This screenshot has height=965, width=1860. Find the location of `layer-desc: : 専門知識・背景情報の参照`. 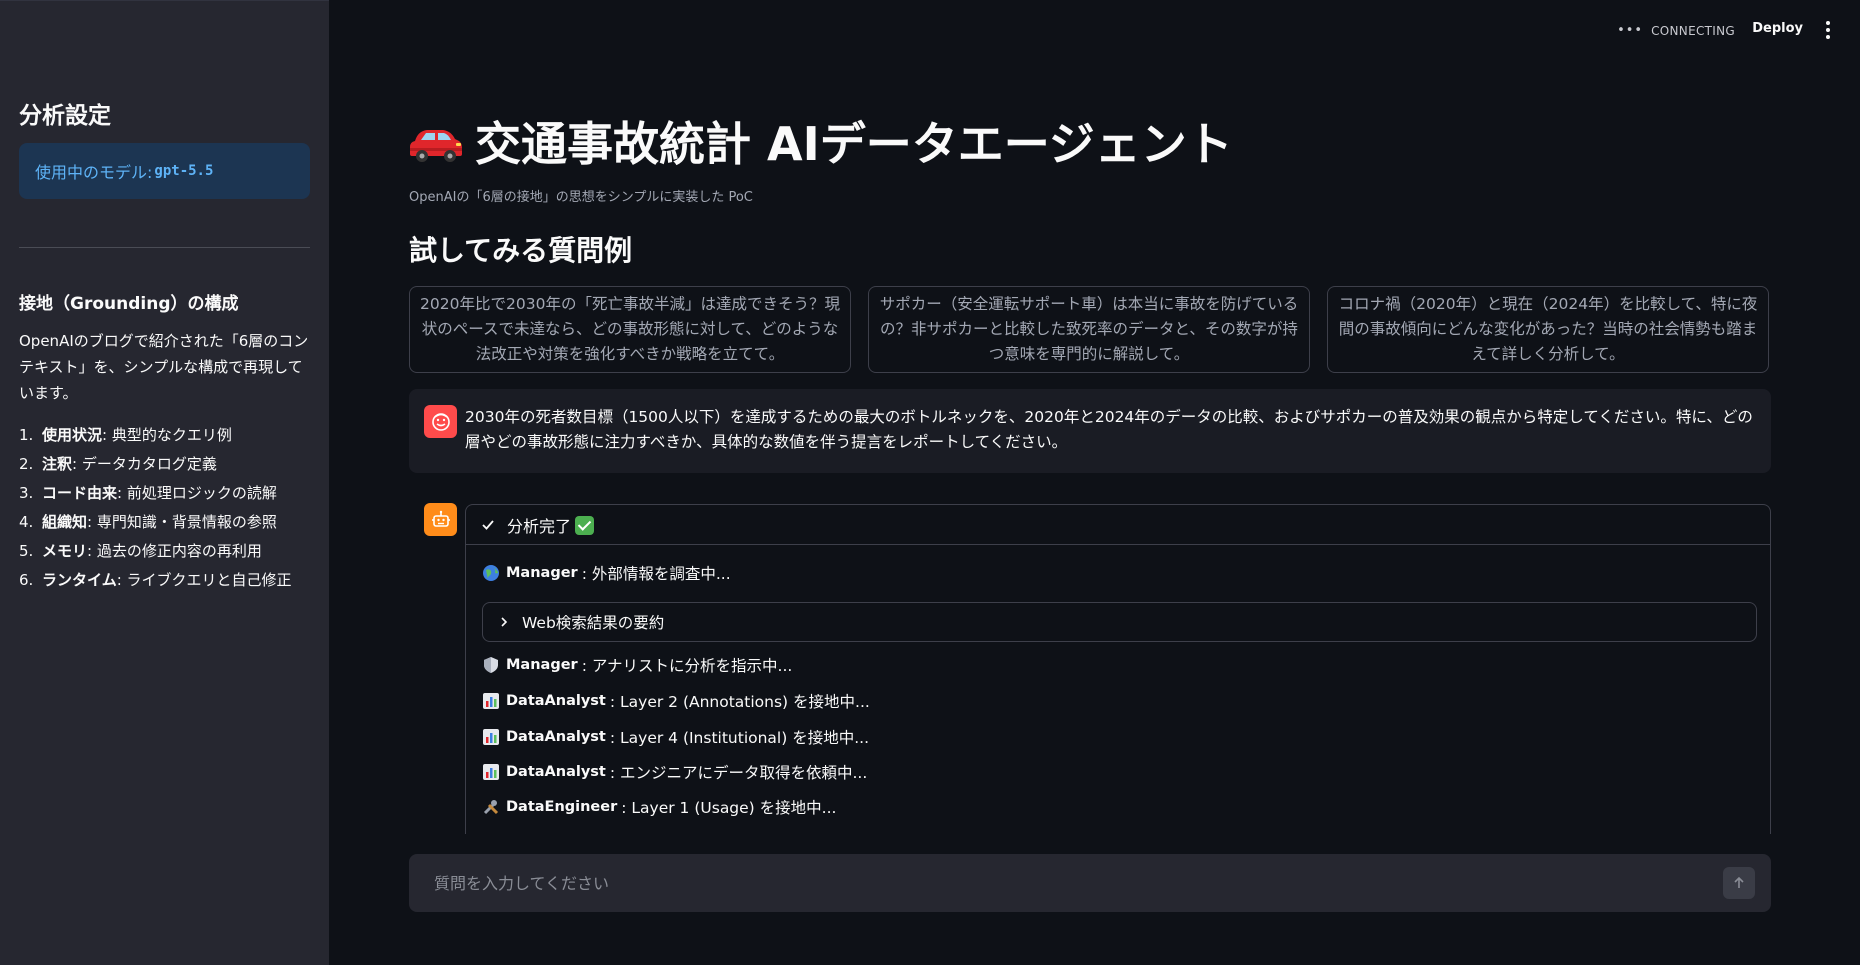

layer-desc: : 専門知識・背景情報の参照 is located at coordinates (182, 522).